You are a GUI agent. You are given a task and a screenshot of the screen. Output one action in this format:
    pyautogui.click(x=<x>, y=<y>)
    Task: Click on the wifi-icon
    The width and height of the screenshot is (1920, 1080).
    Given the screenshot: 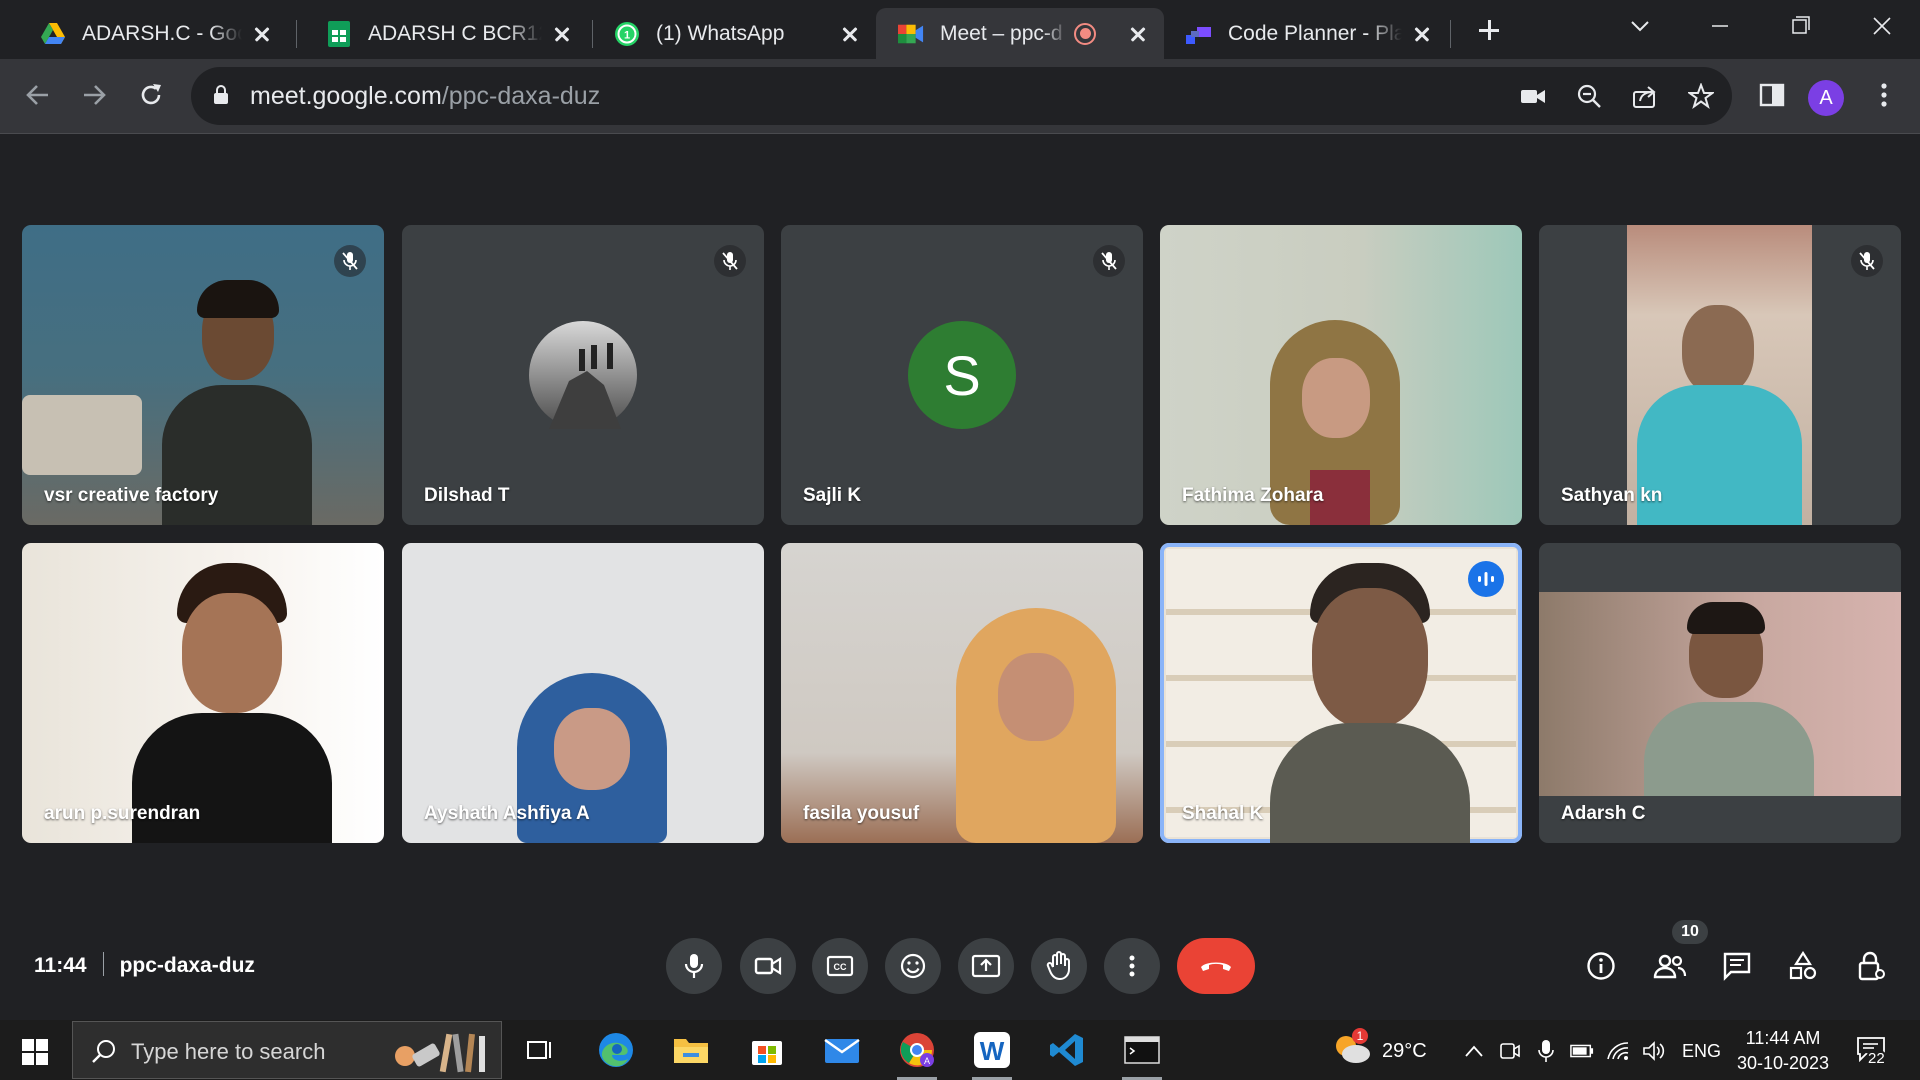 What is the action you would take?
    pyautogui.click(x=1618, y=1051)
    